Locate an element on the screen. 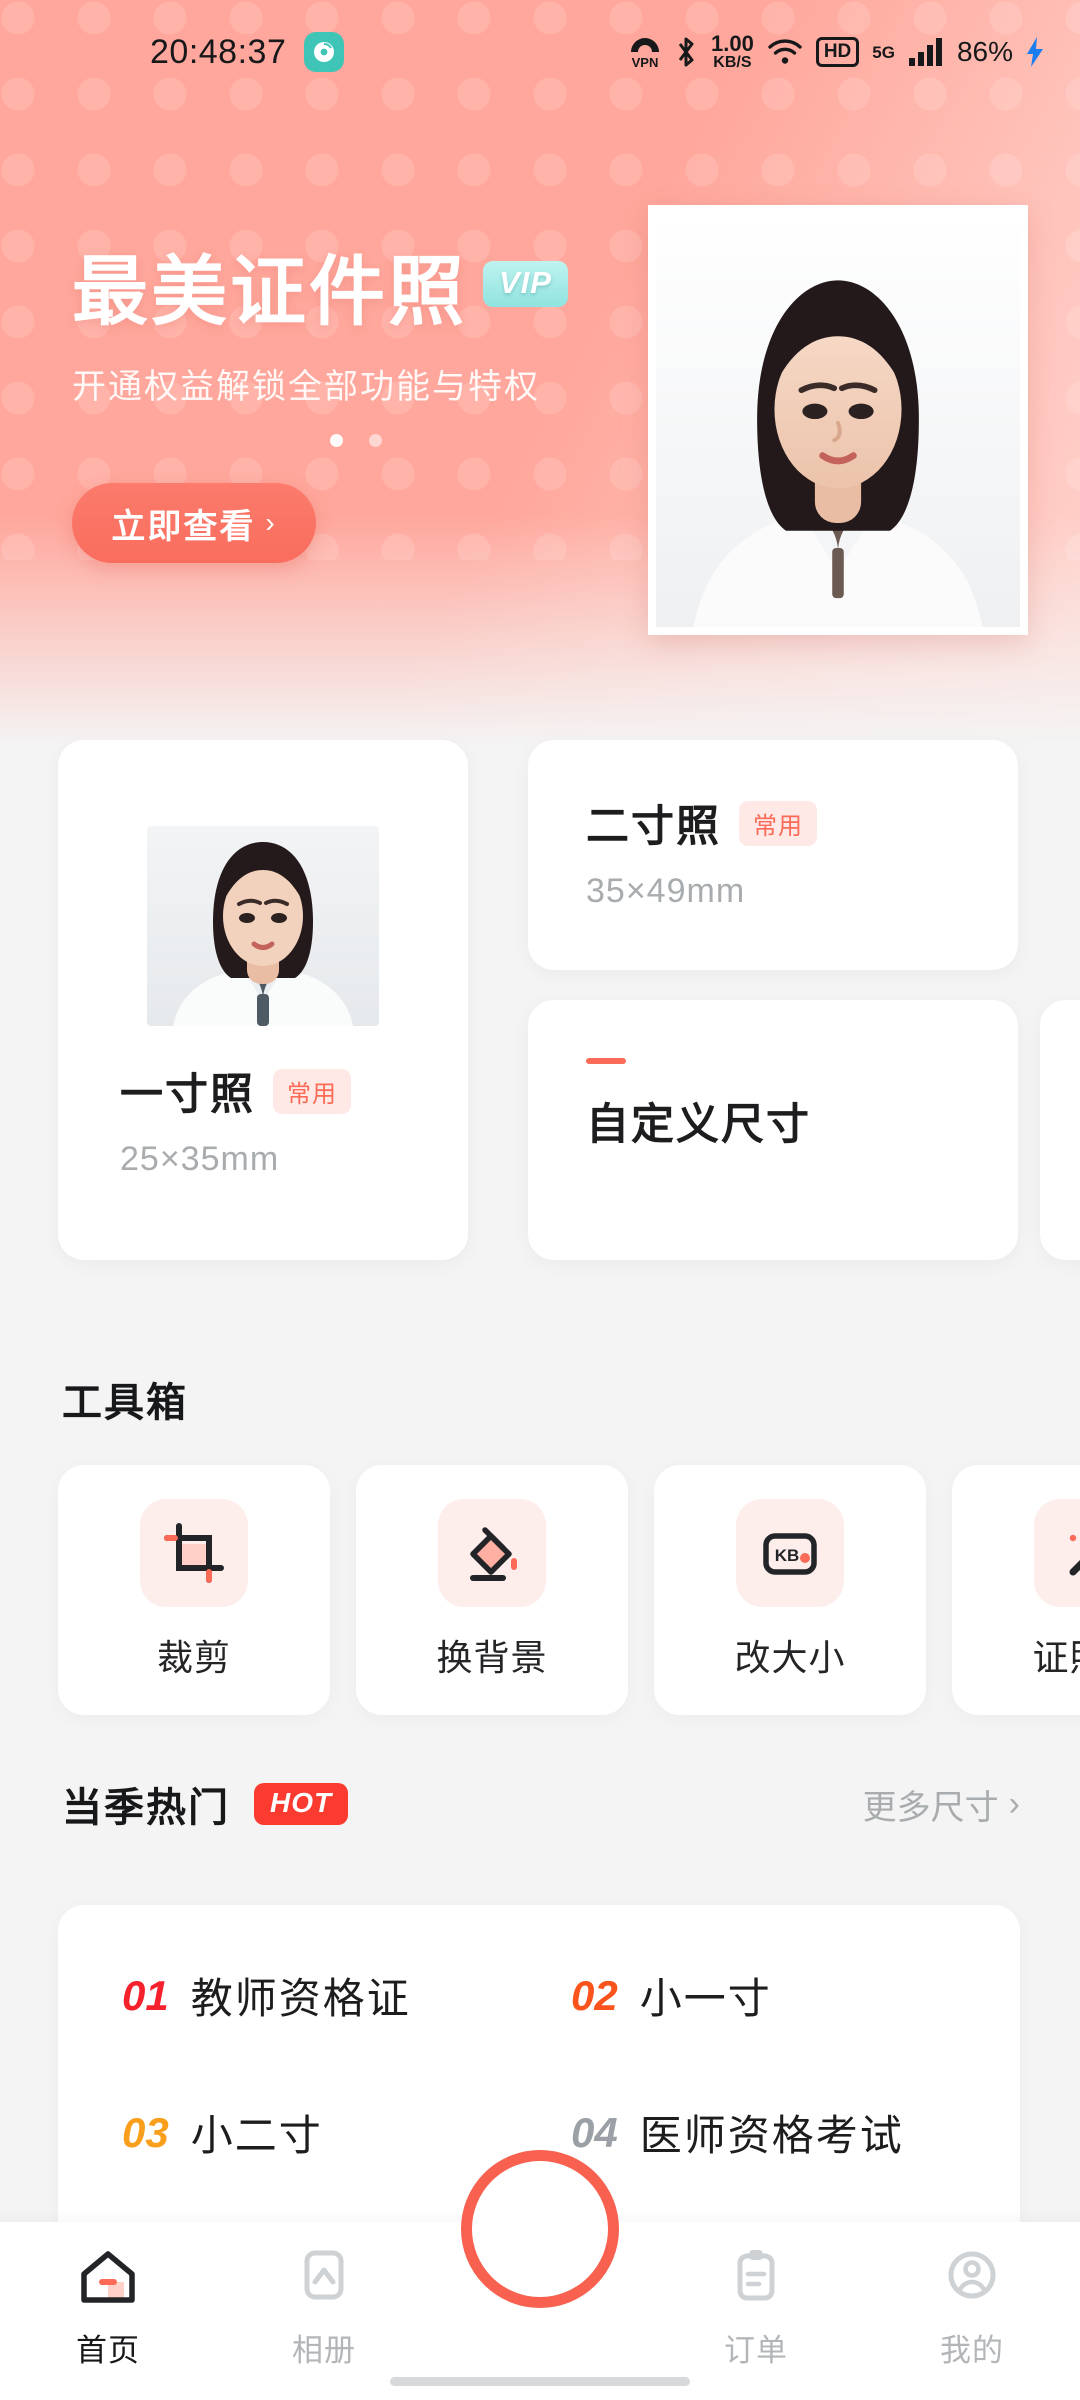 This screenshot has width=1080, height=2400. vpn-label: VPN is located at coordinates (645, 62).